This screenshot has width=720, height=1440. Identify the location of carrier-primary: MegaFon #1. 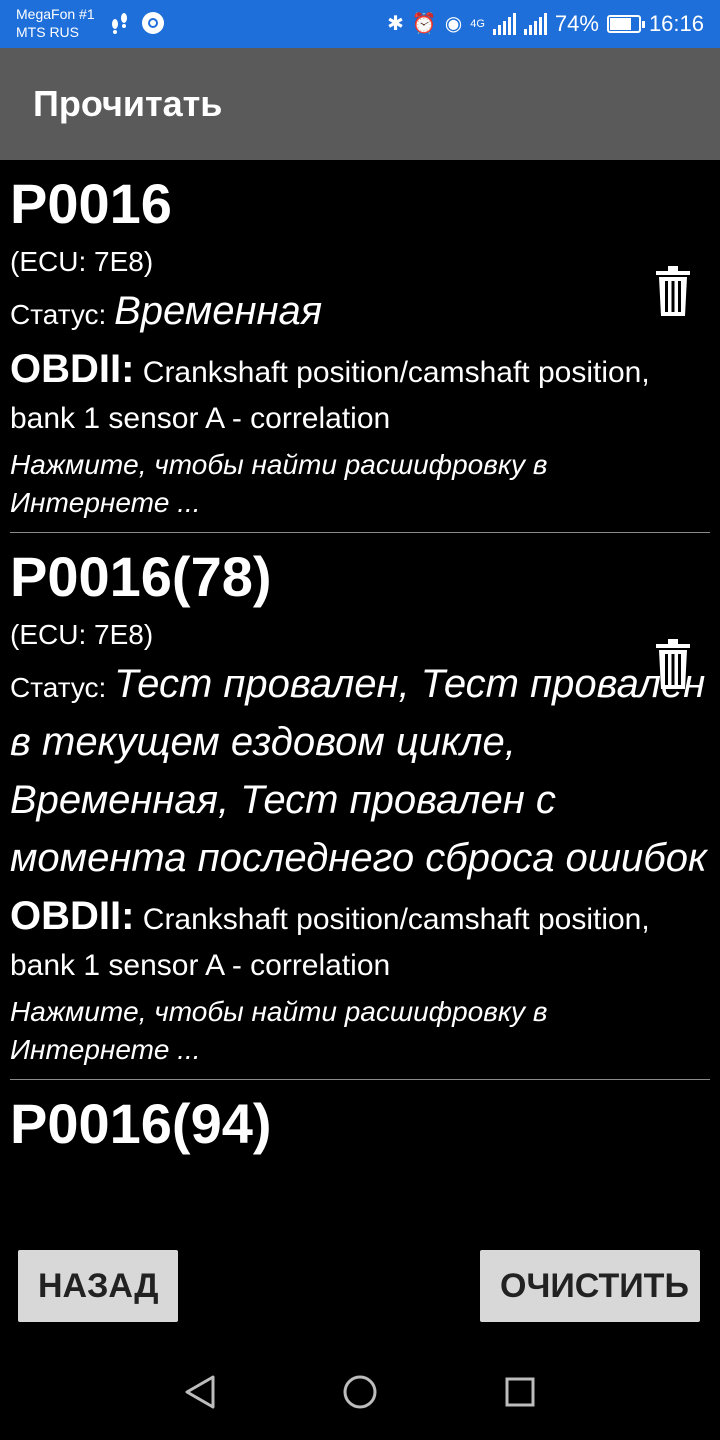
(55, 14).